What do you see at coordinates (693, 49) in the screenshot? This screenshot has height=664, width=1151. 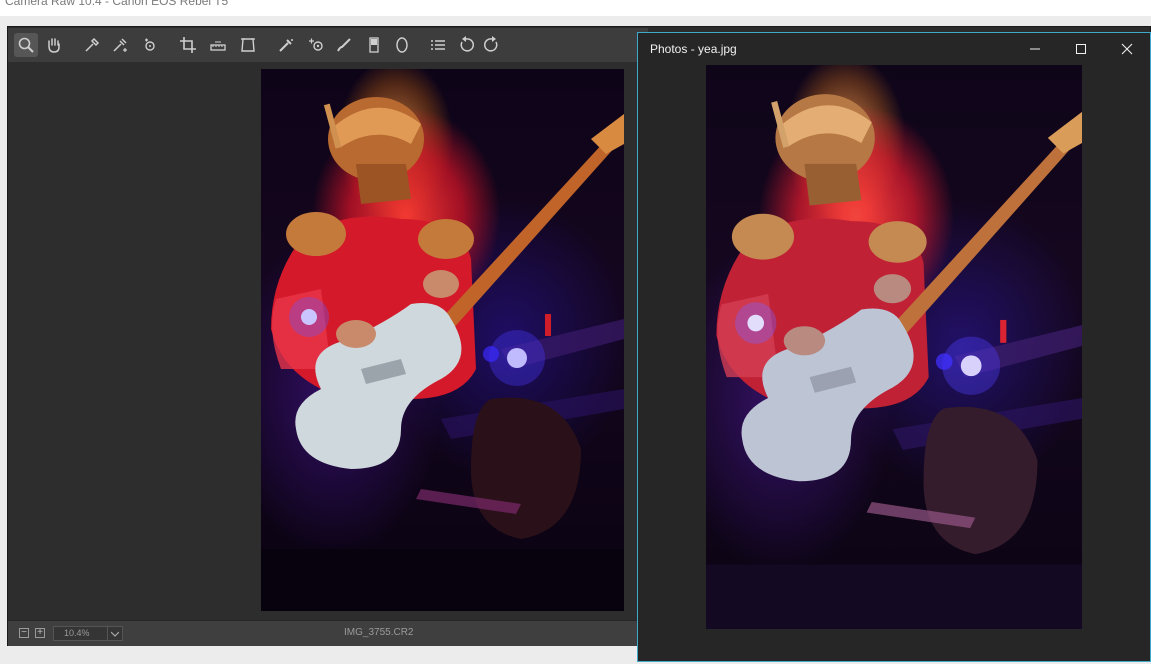 I see `photos-window-title: Photos - yea.jpg` at bounding box center [693, 49].